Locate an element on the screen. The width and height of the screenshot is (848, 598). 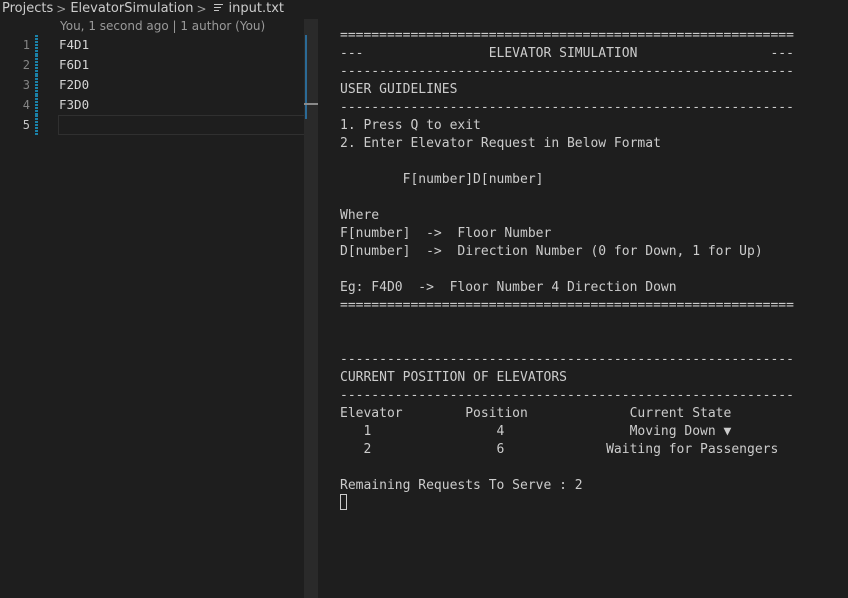
breadcrumb-item-input-txt: input.txt is located at coordinates (256, 8).